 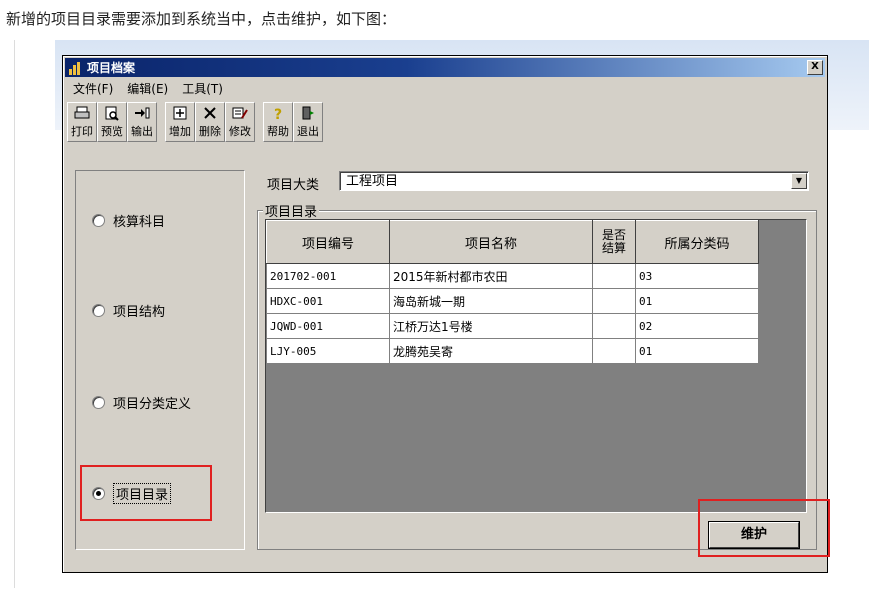 What do you see at coordinates (112, 131) in the screenshot?
I see `preview-label: 预览` at bounding box center [112, 131].